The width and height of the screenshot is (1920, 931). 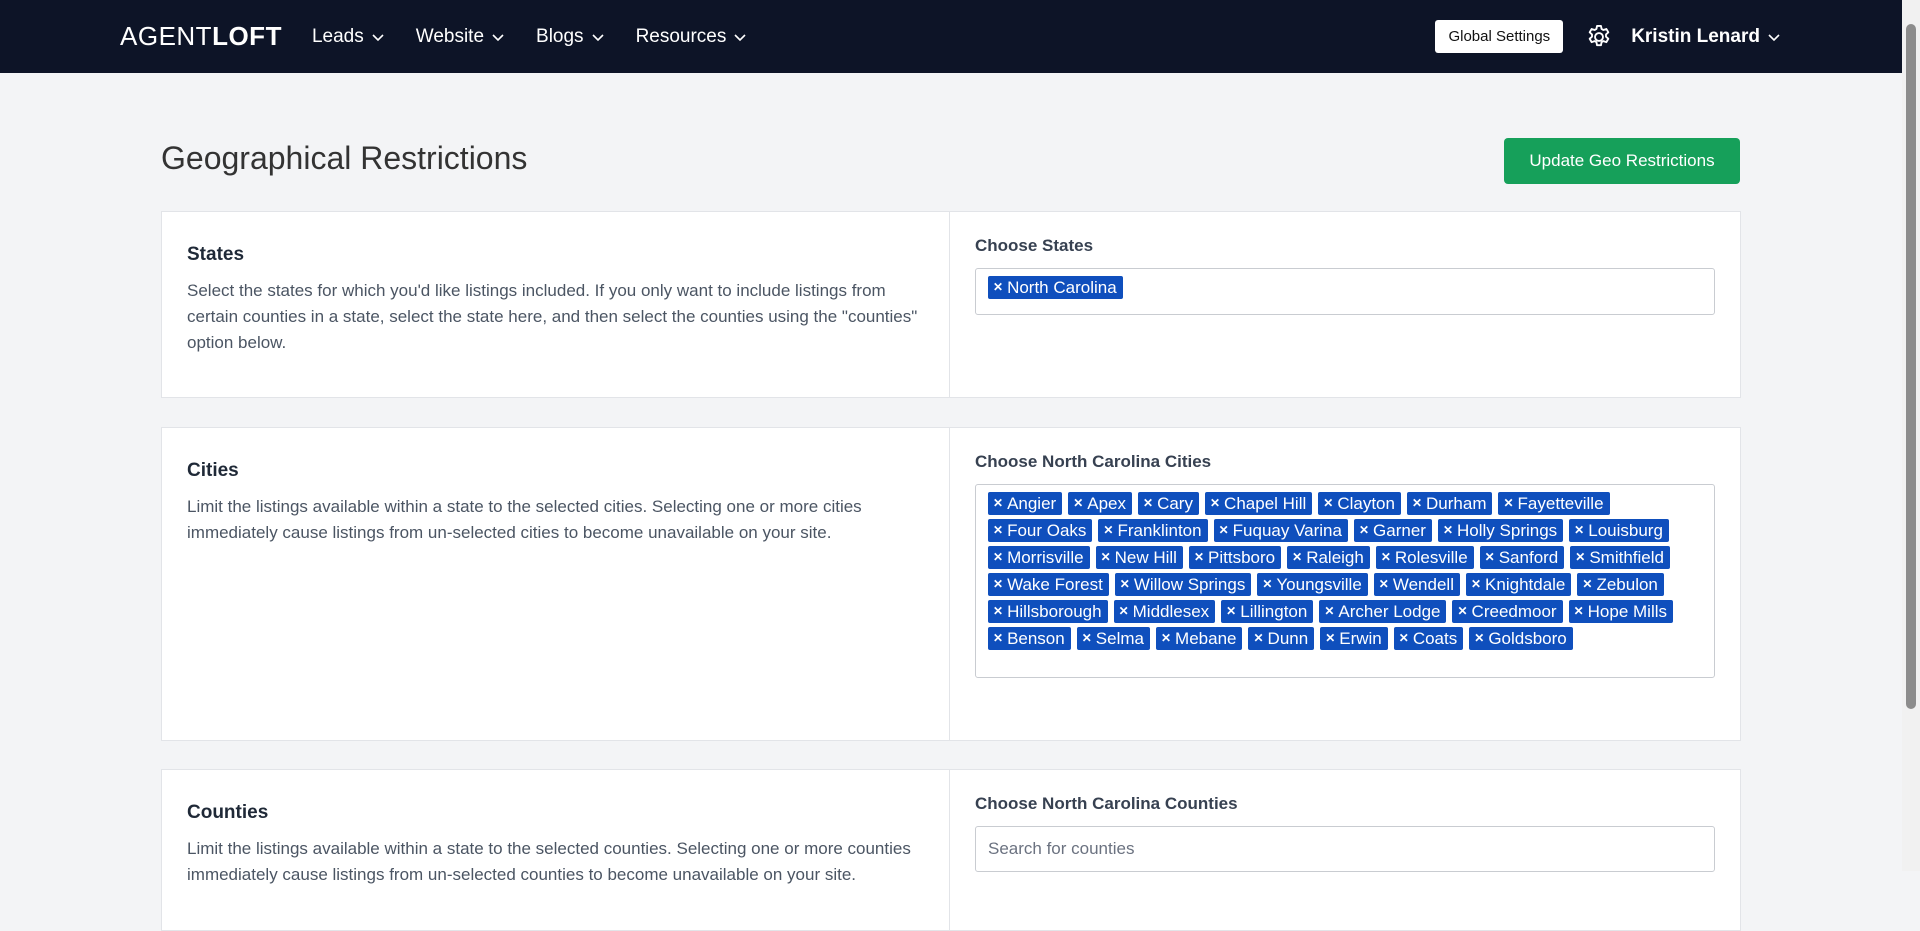 I want to click on selected-tag: ✕ Dunn, so click(x=1281, y=638).